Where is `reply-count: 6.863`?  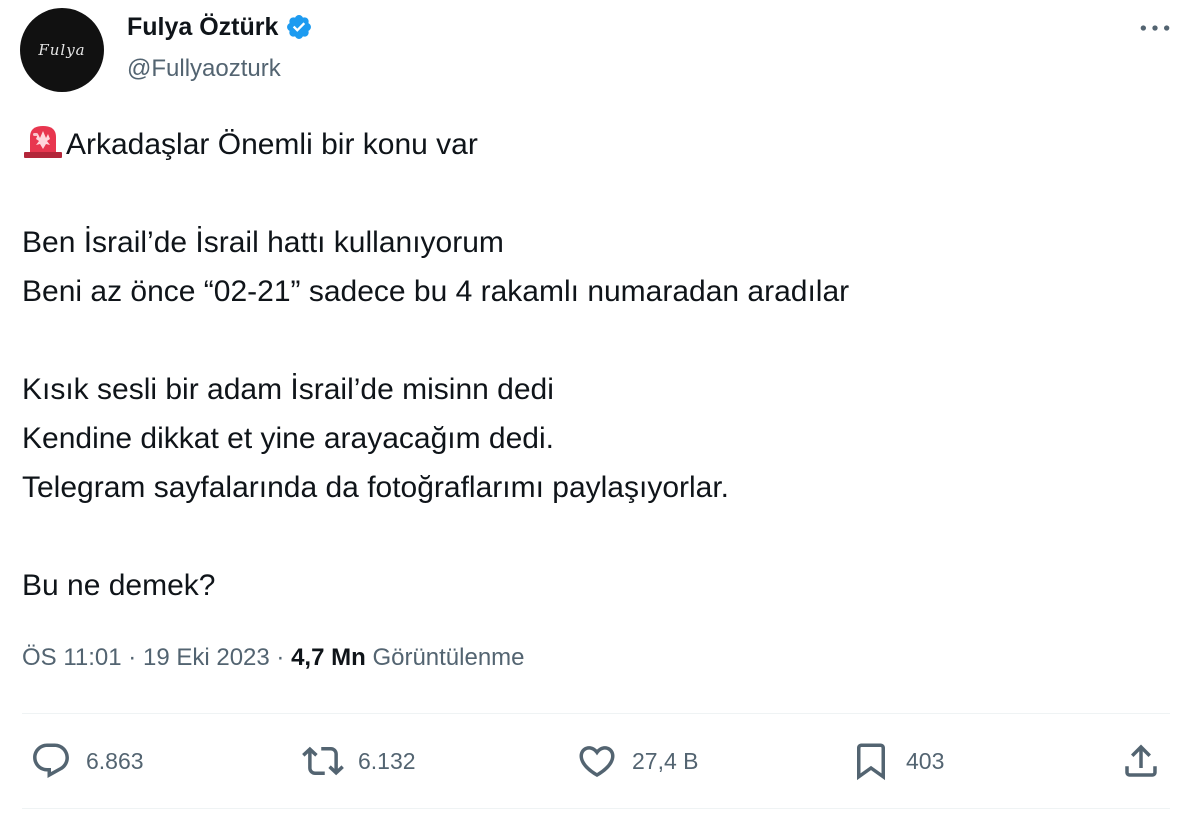 reply-count: 6.863 is located at coordinates (115, 760).